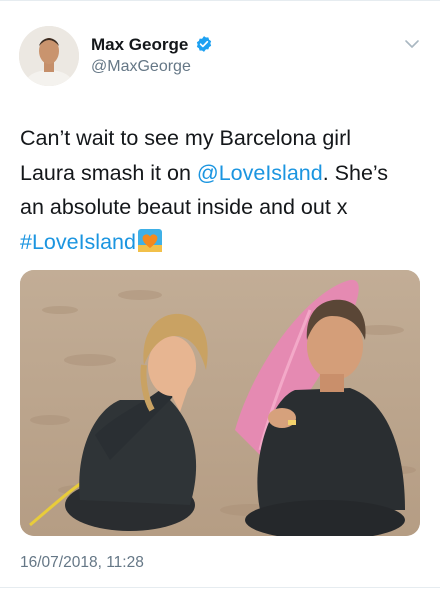  I want to click on tweet-text-line2-post: . She’s, so click(355, 172).